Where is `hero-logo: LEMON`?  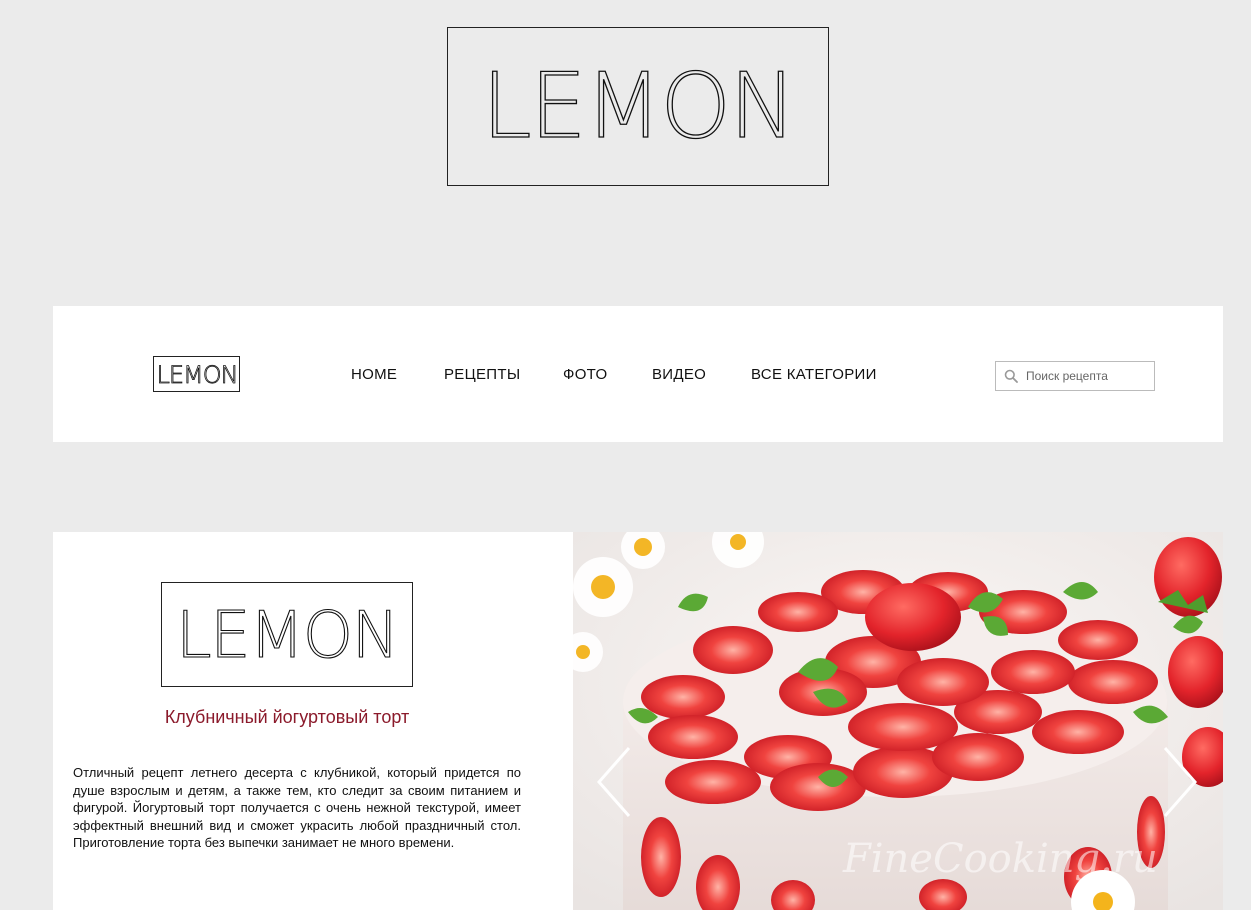 hero-logo: LEMON is located at coordinates (638, 106).